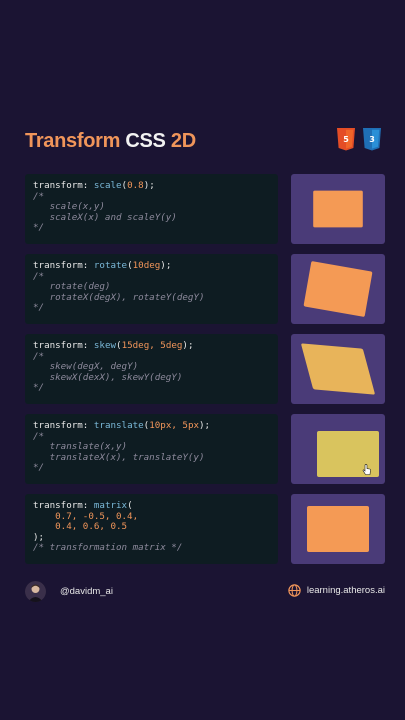 Image resolution: width=405 pixels, height=720 pixels. What do you see at coordinates (348, 454) in the screenshot?
I see `demo-box-translate` at bounding box center [348, 454].